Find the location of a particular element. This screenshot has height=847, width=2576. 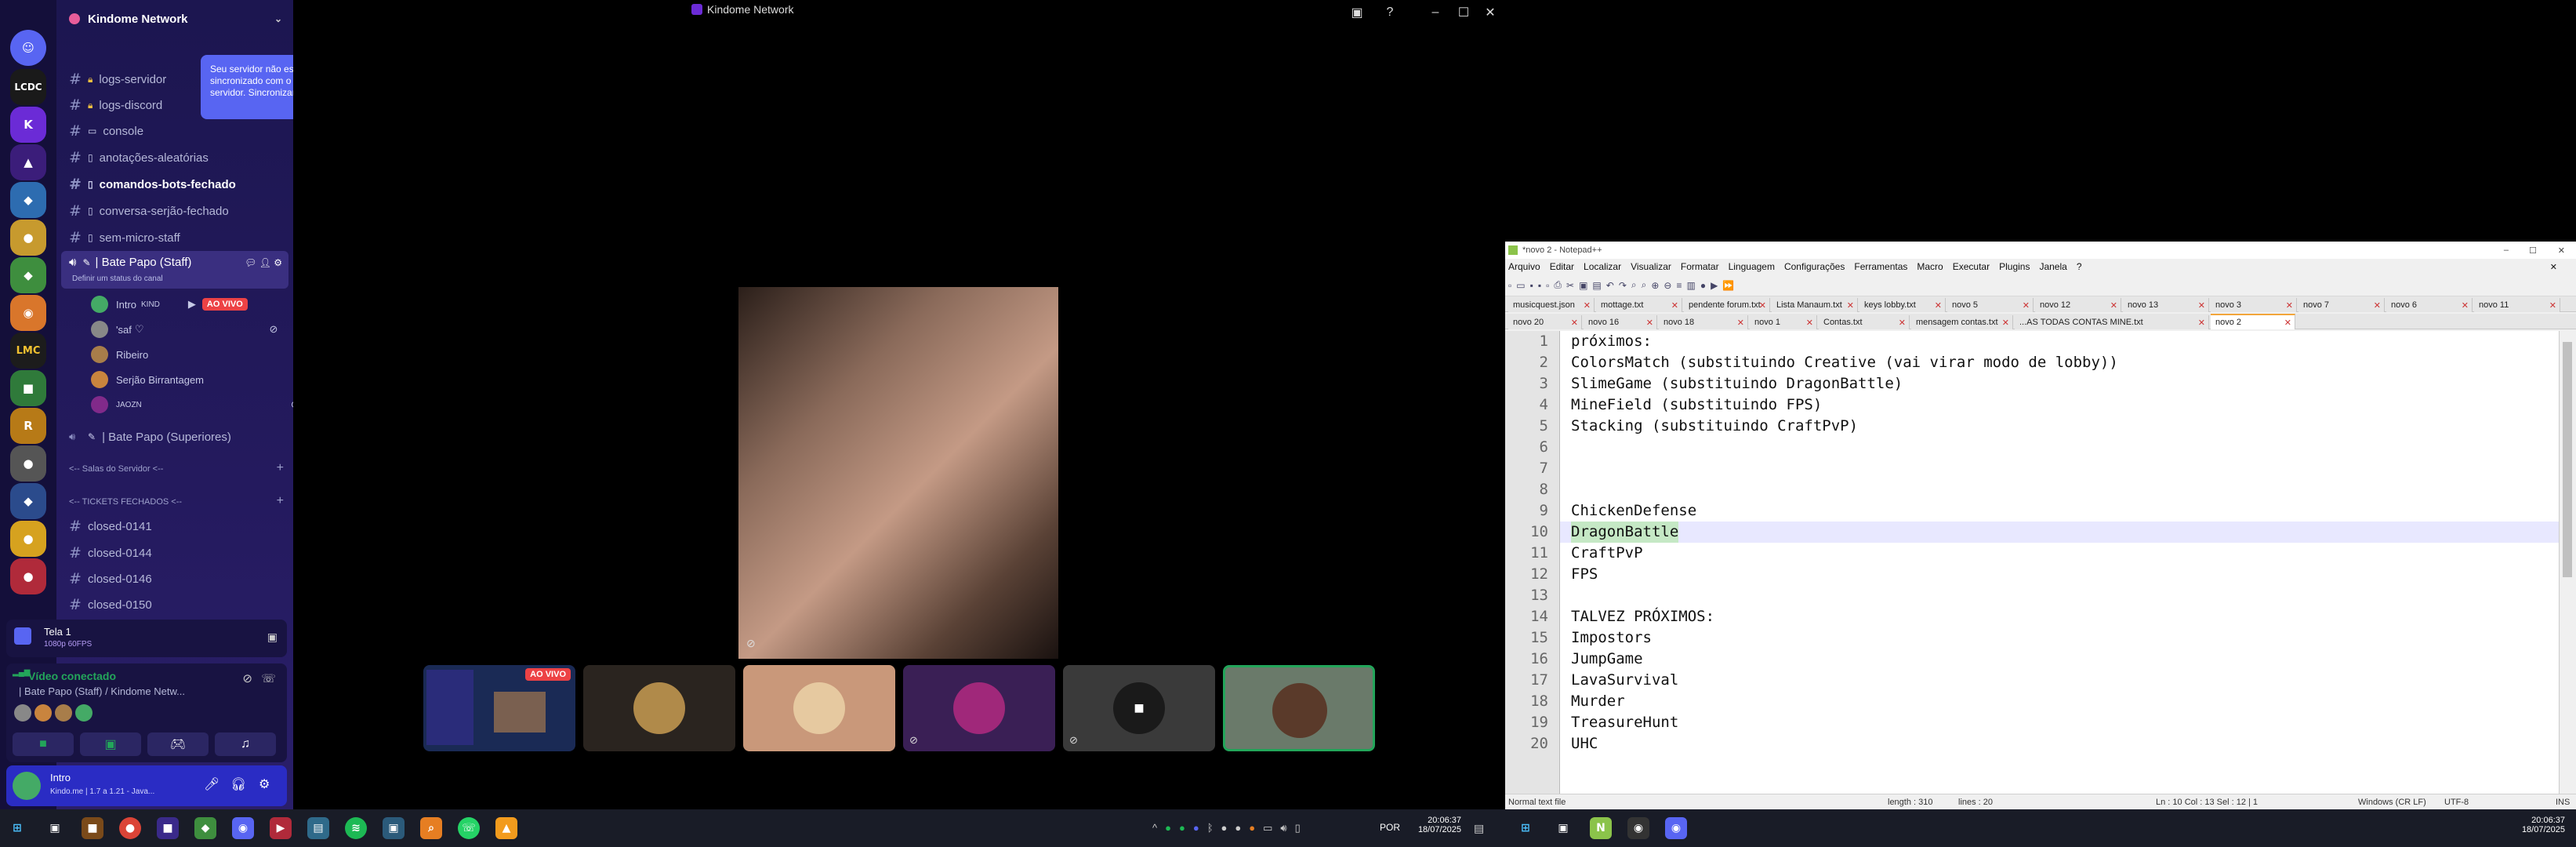

file-tab: novo 18 ✕ is located at coordinates (1703, 322).